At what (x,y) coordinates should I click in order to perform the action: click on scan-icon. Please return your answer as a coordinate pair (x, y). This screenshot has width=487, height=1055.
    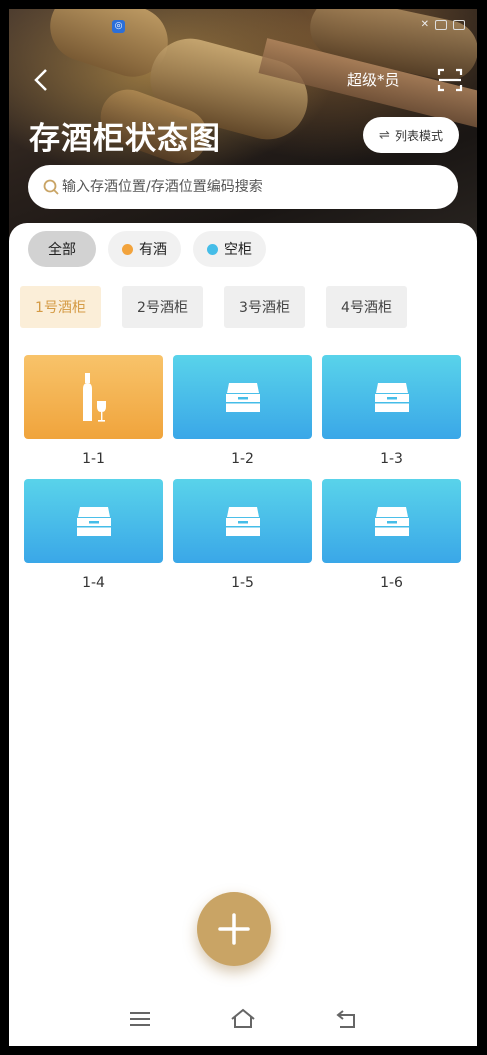
    Looking at the image, I should click on (450, 80).